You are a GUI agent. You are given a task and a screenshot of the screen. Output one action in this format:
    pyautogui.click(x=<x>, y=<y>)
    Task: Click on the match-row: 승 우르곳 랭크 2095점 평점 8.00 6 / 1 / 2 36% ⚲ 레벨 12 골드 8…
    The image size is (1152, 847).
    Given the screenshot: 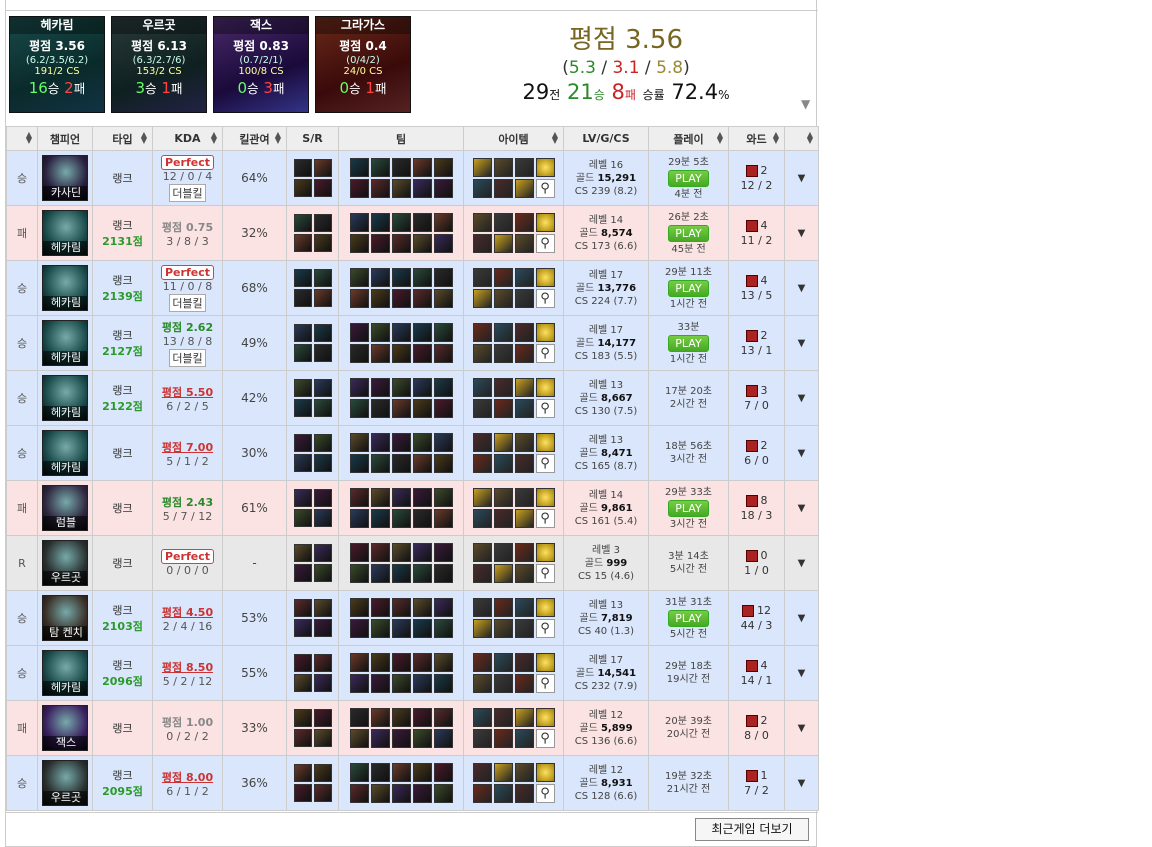 What is the action you would take?
    pyautogui.click(x=412, y=783)
    